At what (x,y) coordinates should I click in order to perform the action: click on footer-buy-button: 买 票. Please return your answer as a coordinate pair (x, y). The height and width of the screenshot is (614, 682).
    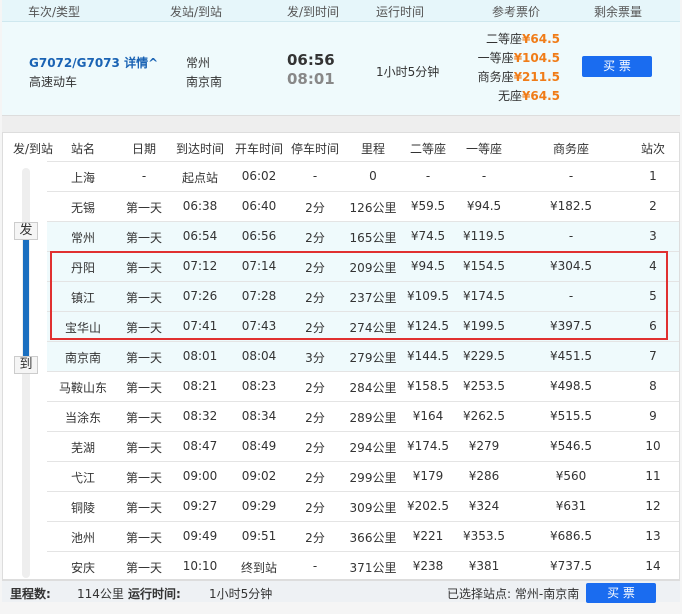
    Looking at the image, I should click on (621, 593).